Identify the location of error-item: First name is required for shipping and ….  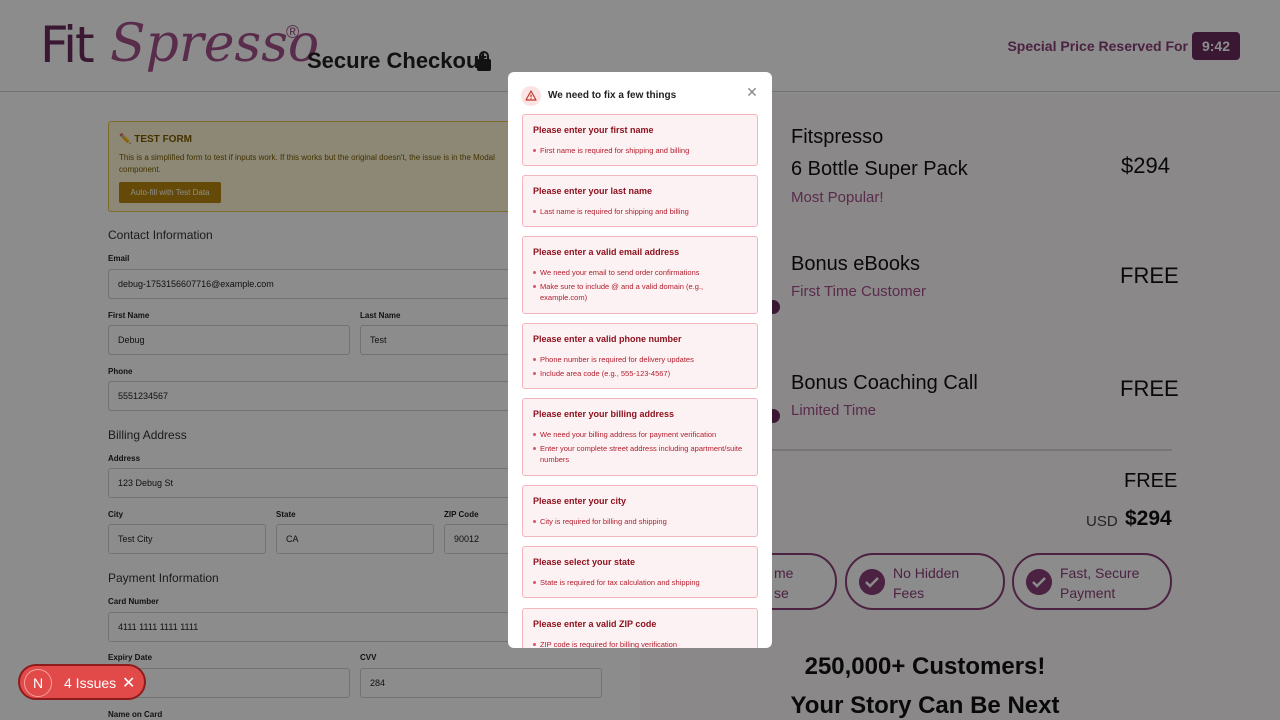
(615, 150).